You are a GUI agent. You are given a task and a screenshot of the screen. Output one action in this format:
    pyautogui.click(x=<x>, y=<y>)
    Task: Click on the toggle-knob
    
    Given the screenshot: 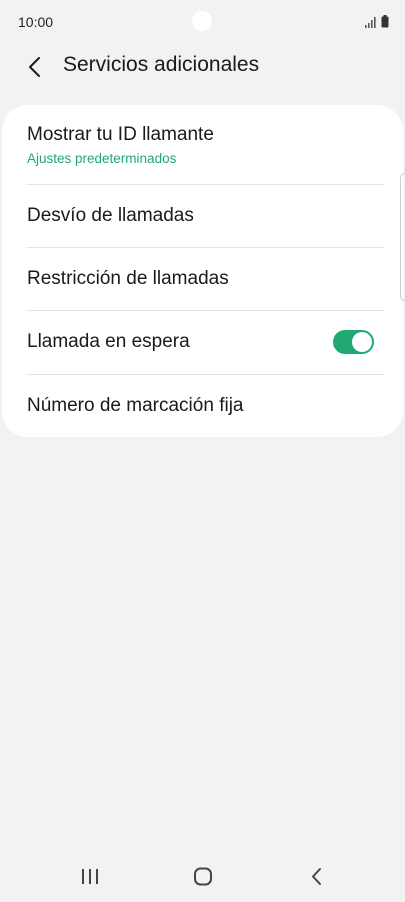 What is the action you would take?
    pyautogui.click(x=362, y=342)
    